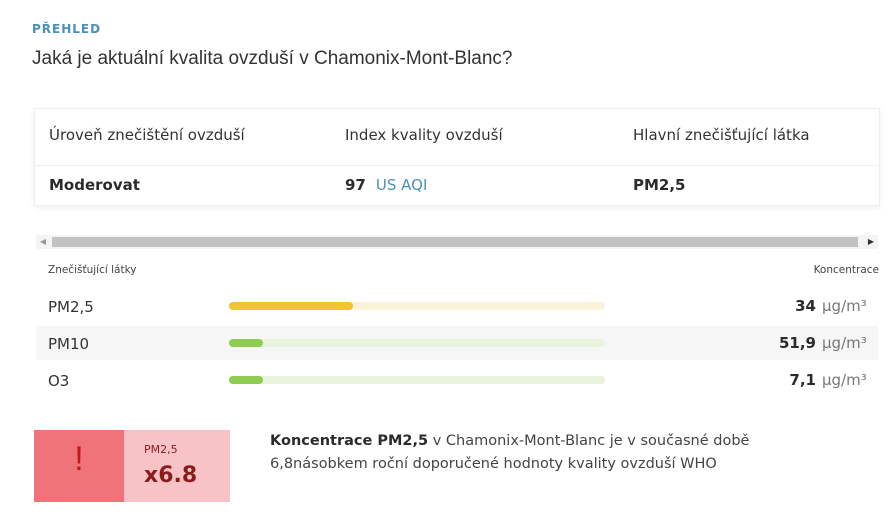  What do you see at coordinates (802, 380) in the screenshot?
I see `pollutant-value: 7,1` at bounding box center [802, 380].